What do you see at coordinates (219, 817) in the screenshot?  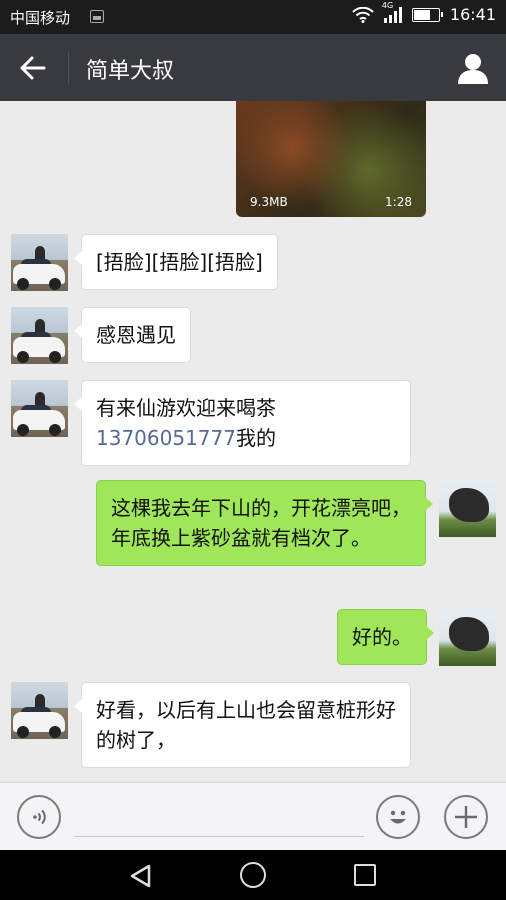 I see `message-input` at bounding box center [219, 817].